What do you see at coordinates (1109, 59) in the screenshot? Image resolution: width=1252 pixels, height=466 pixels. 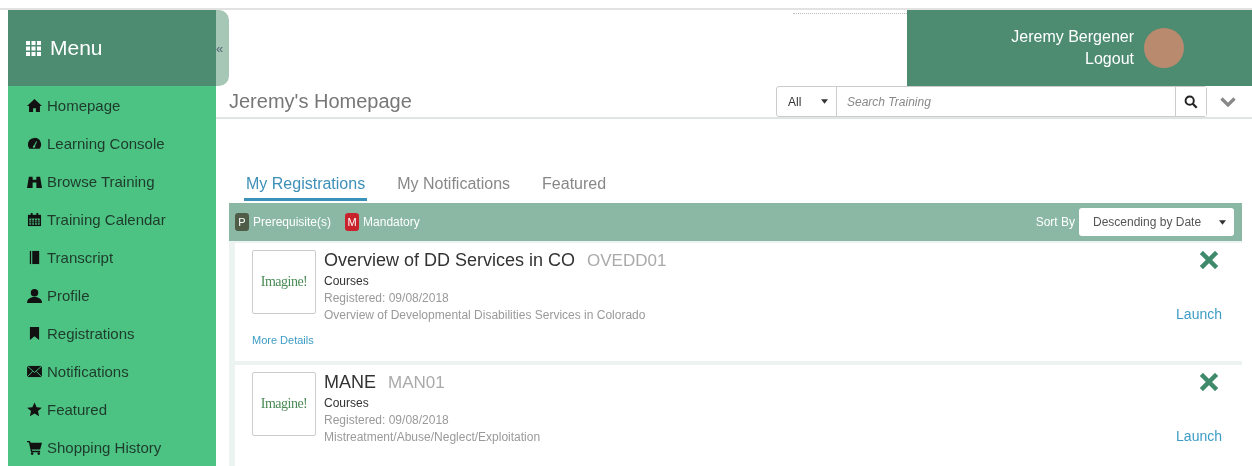 I see `logout-link: Logout` at bounding box center [1109, 59].